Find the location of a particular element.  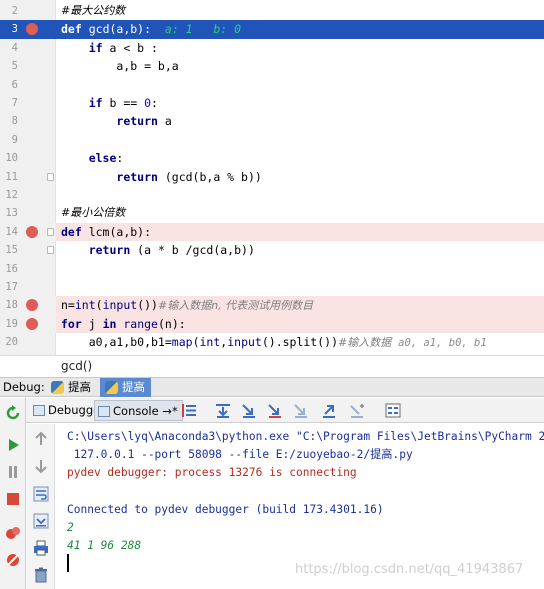

debug-side-toolbar is located at coordinates (13, 493).